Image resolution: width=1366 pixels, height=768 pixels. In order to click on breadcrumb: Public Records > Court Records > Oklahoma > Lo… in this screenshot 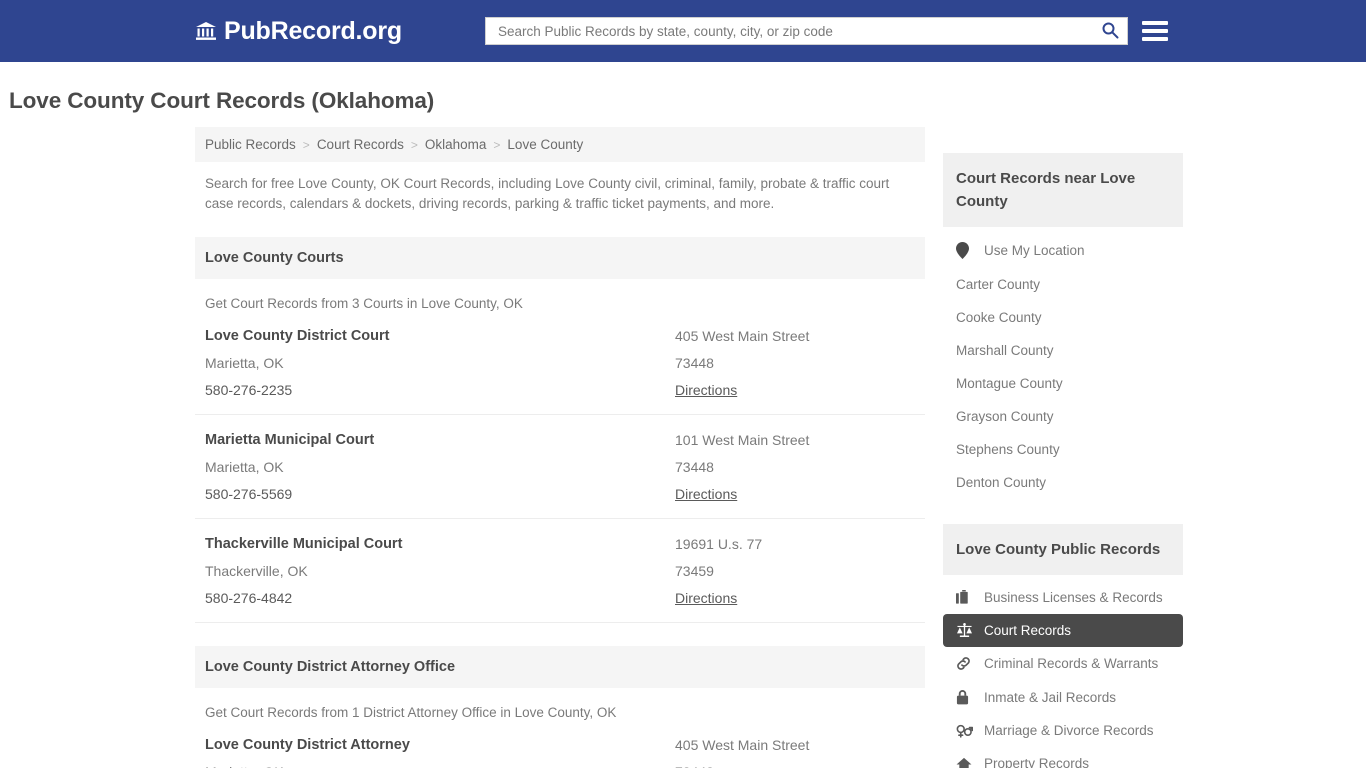, I will do `click(560, 144)`.